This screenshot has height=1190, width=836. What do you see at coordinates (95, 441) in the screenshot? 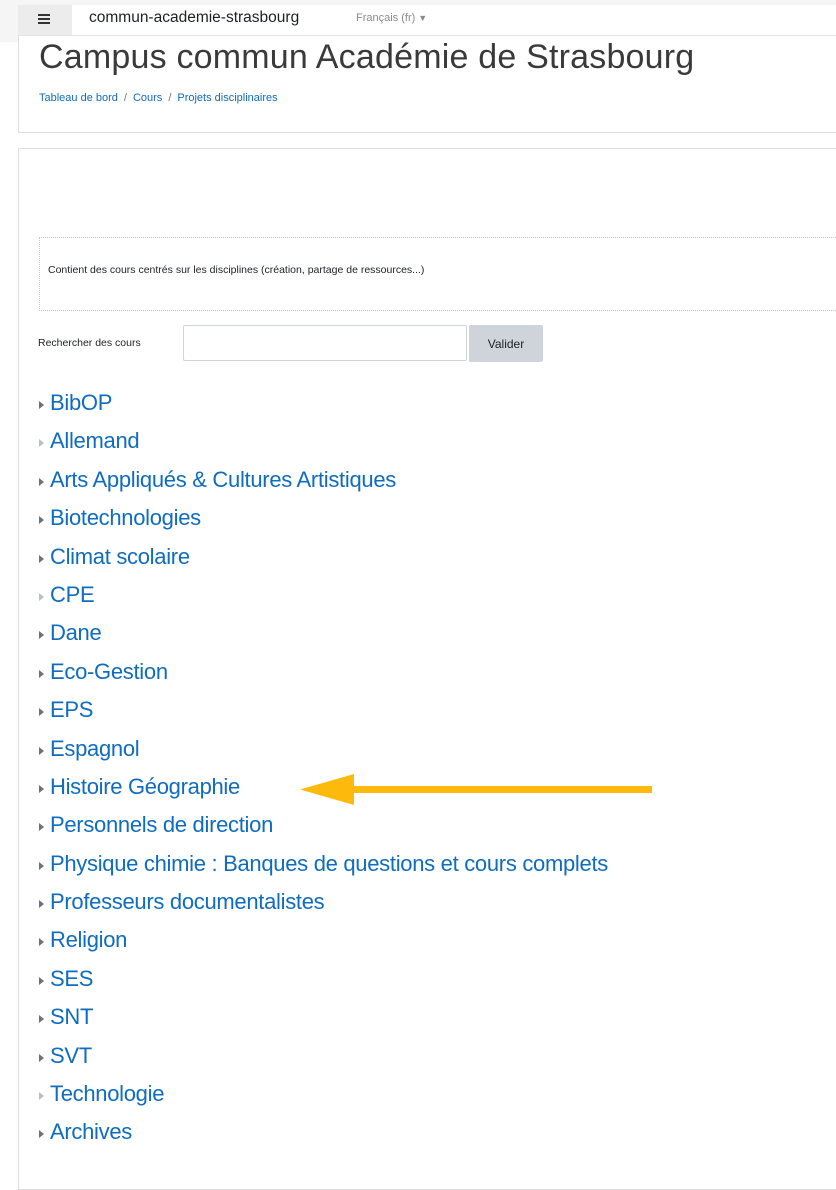
I see `subcategory-link: Allemand` at bounding box center [95, 441].